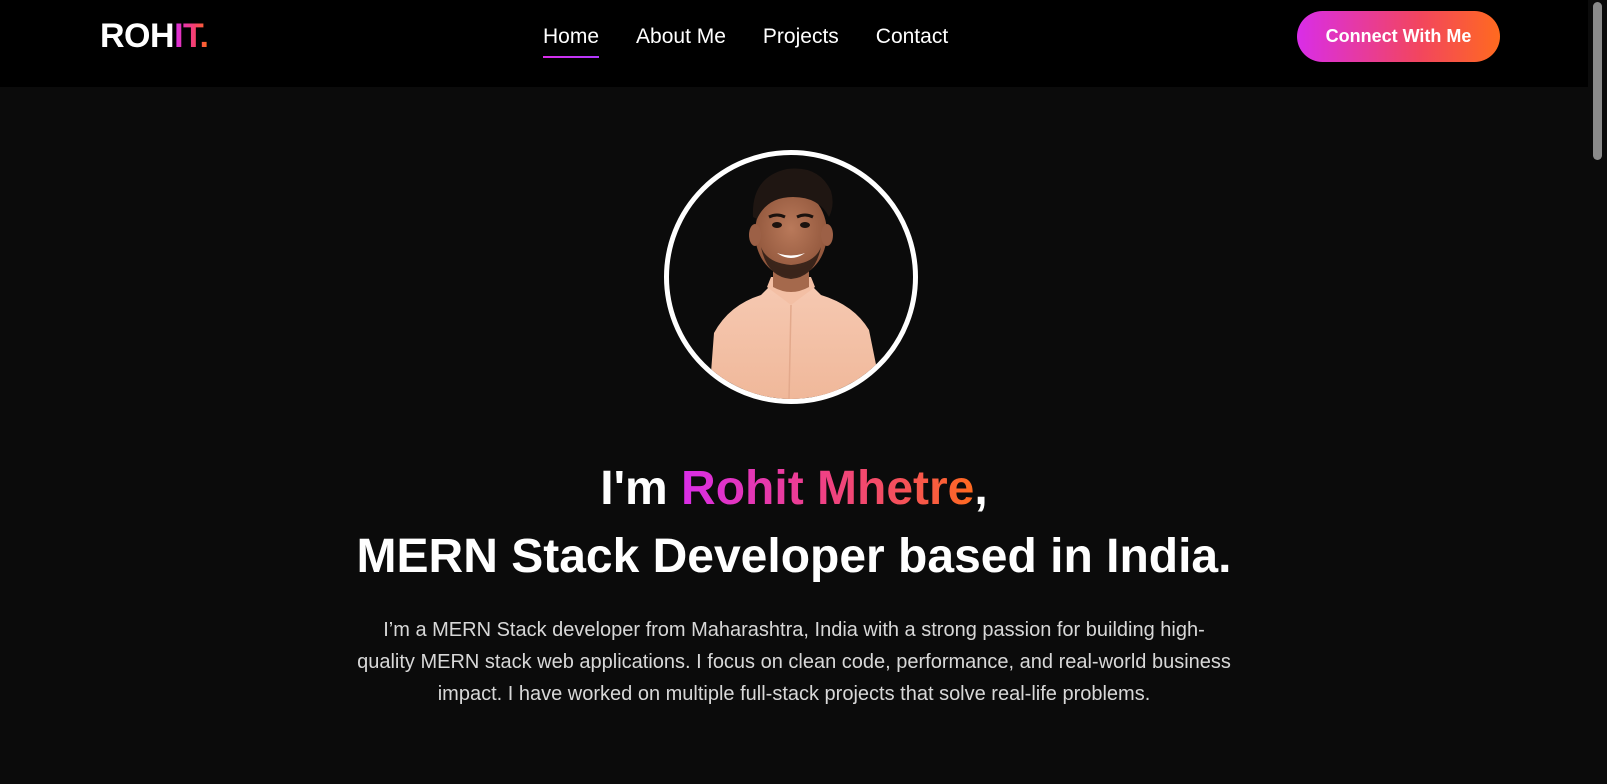  Describe the element at coordinates (796, 283) in the screenshot. I see `profile-photo-icon` at that location.